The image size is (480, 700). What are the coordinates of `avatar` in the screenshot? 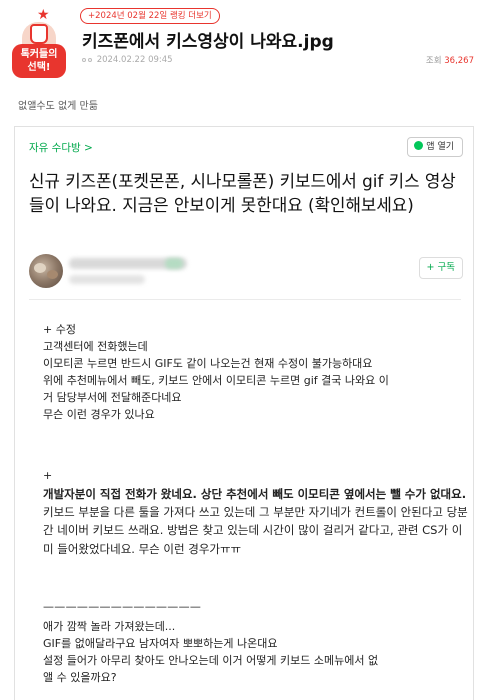 It's located at (46, 271).